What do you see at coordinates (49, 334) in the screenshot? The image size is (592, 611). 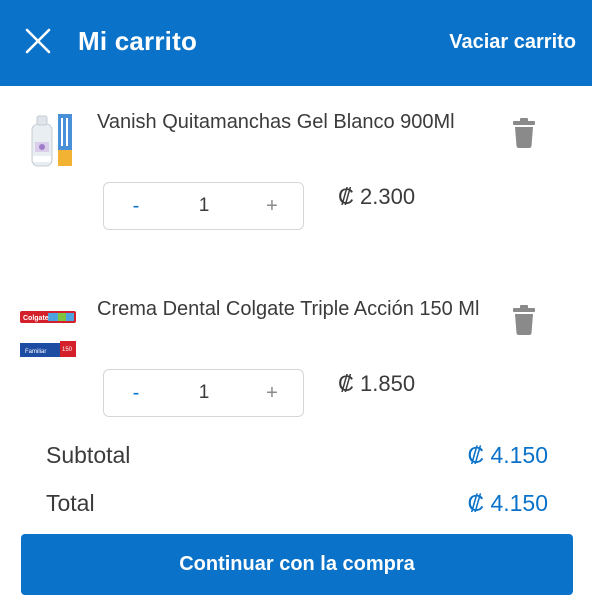 I see `product-image: Colgate Familiar 150` at bounding box center [49, 334].